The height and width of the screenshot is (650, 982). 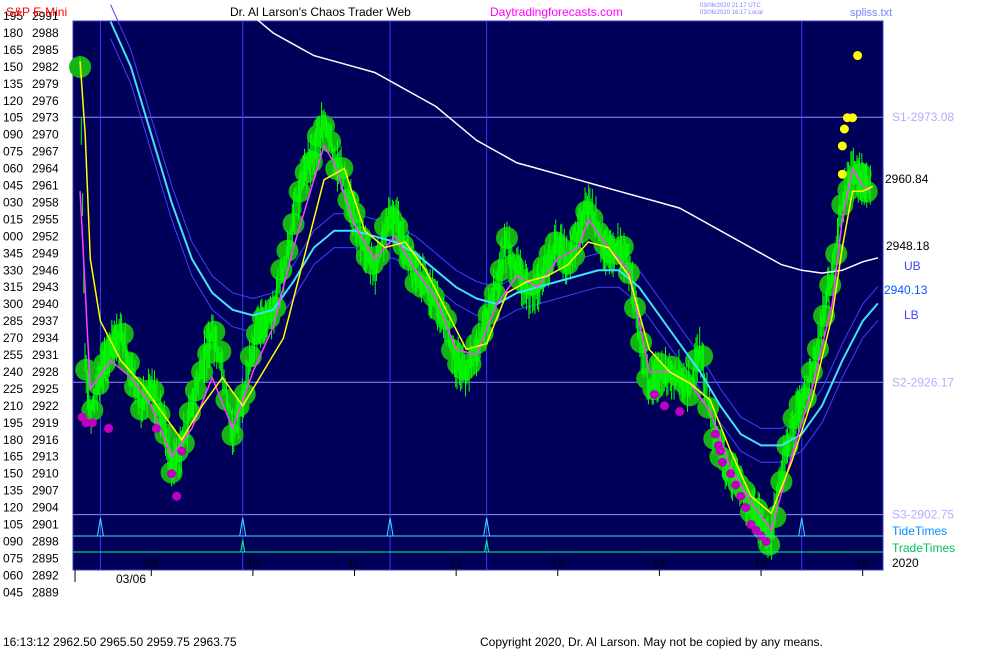 I want to click on y-price-tick: 2970, so click(x=45, y=135).